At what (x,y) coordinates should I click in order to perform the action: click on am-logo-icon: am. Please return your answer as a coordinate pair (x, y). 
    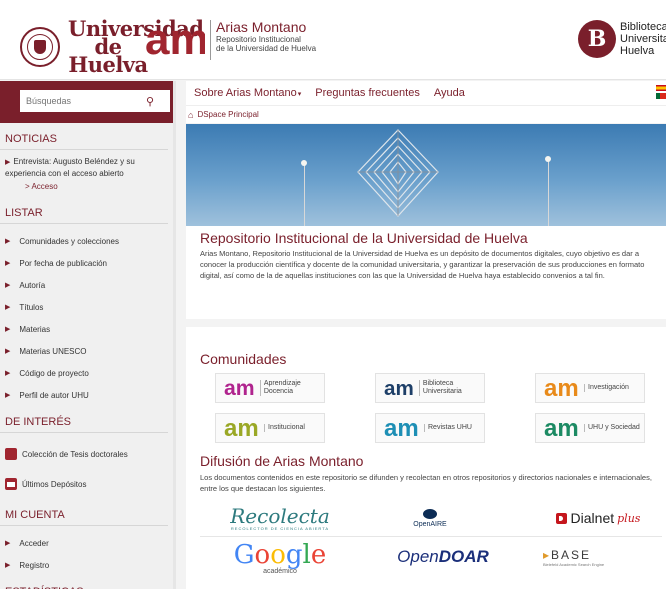
    Looking at the image, I should click on (399, 388).